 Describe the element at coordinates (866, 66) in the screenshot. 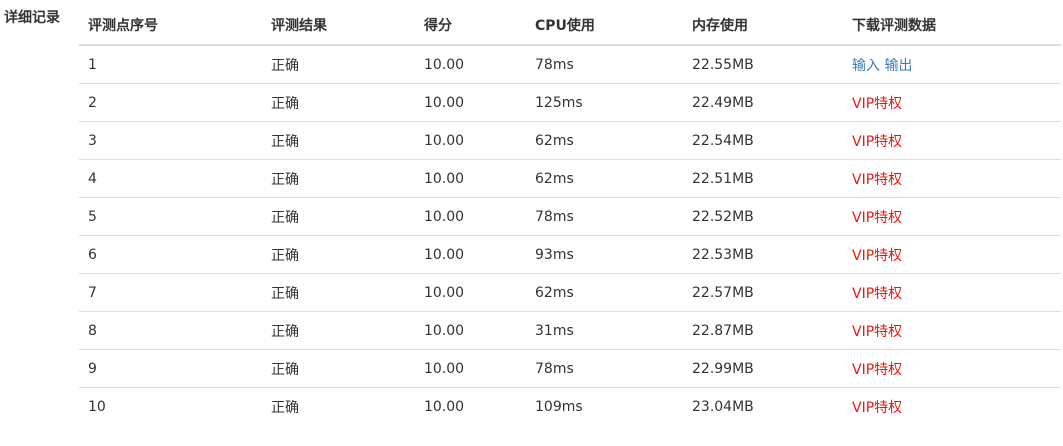

I see `download-input-link: 输入` at that location.